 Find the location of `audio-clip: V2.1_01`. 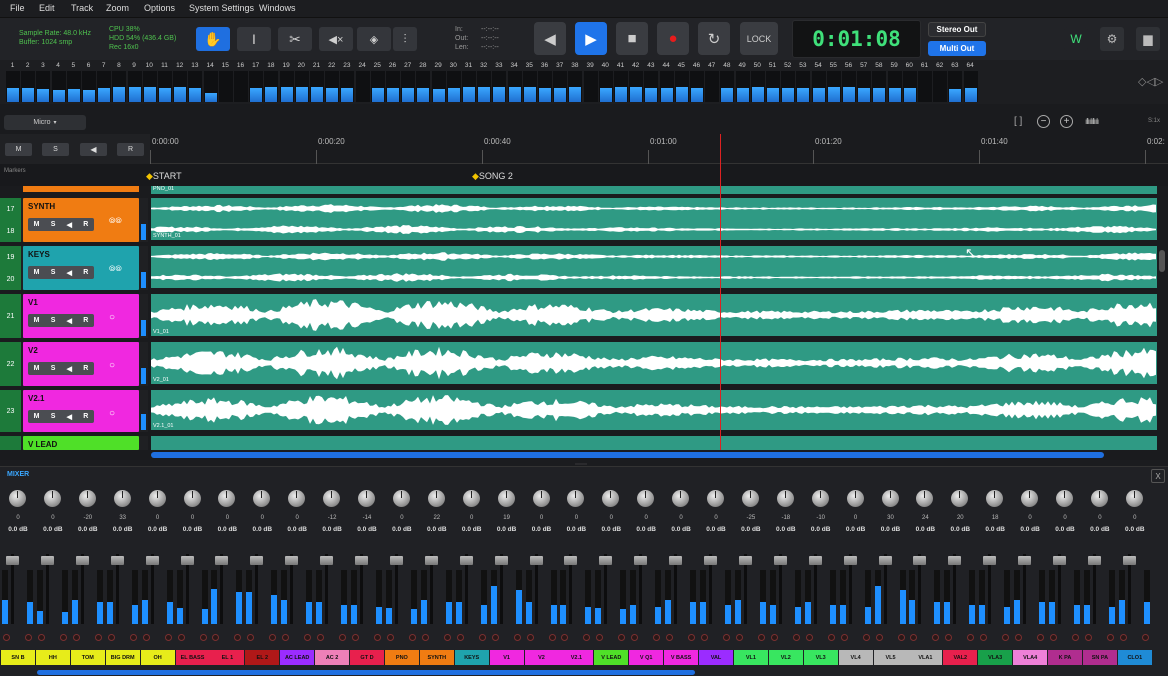

audio-clip: V2.1_01 is located at coordinates (654, 410).